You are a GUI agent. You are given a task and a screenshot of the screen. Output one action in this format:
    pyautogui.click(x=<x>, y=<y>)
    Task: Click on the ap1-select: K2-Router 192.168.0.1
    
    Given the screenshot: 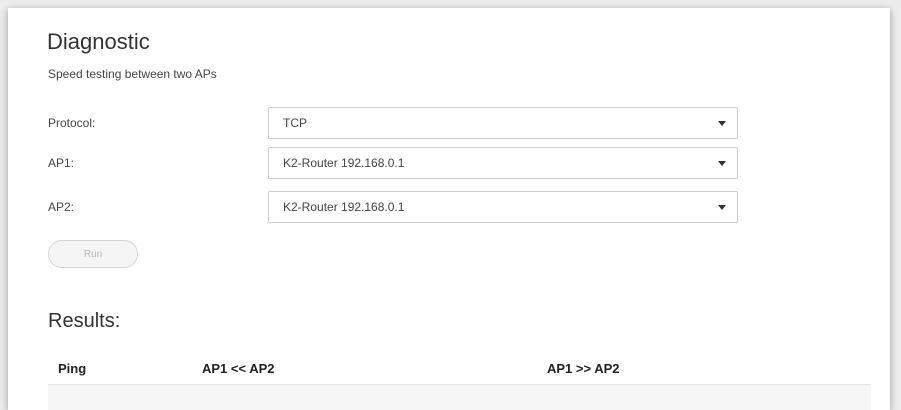 What is the action you would take?
    pyautogui.click(x=503, y=163)
    